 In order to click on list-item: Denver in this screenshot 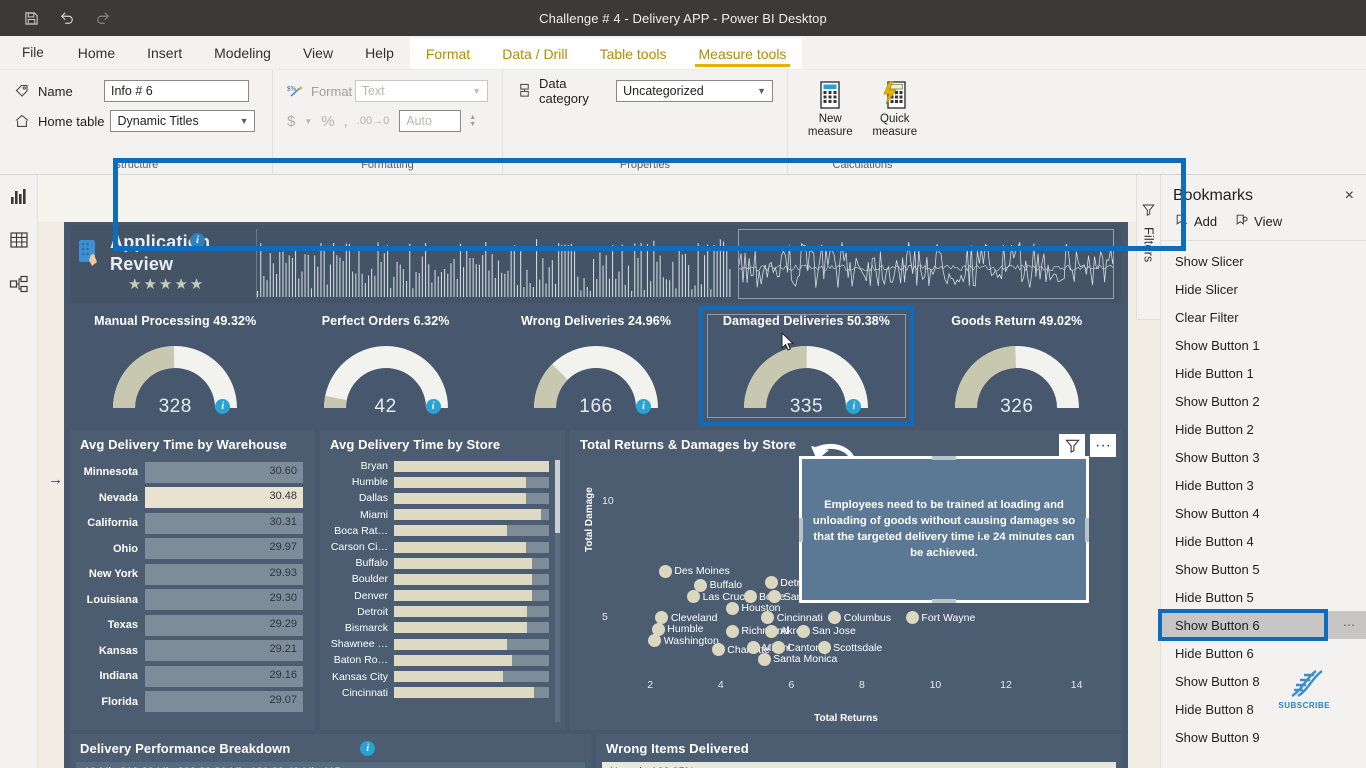, I will do `click(434, 596)`.